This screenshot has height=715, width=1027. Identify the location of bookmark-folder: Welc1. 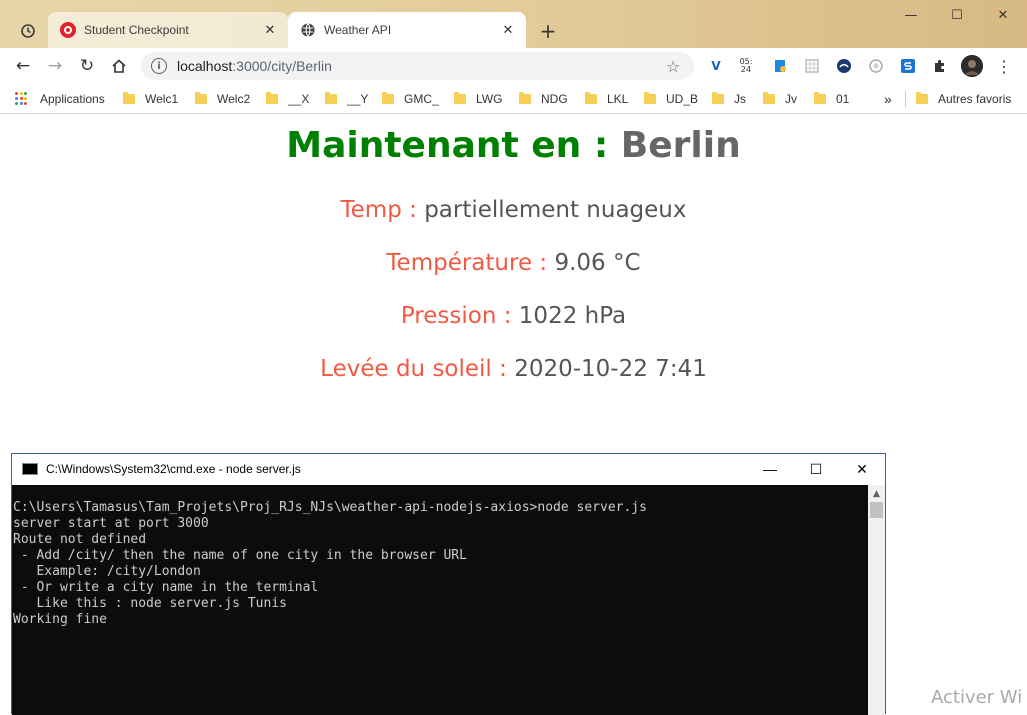
(150, 99).